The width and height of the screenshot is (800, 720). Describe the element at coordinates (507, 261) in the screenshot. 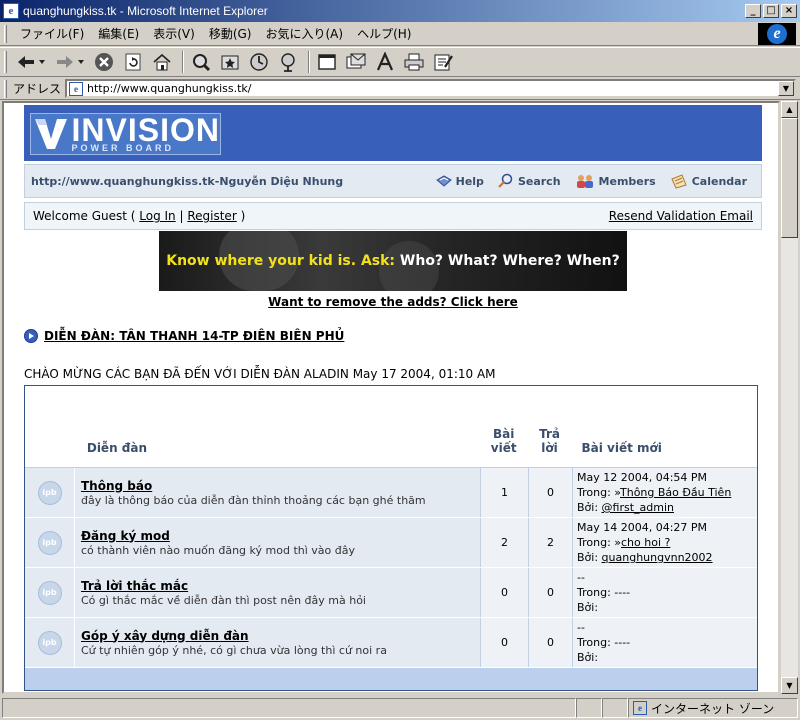

I see `banner-text-white: Who? What? Where? When?` at that location.